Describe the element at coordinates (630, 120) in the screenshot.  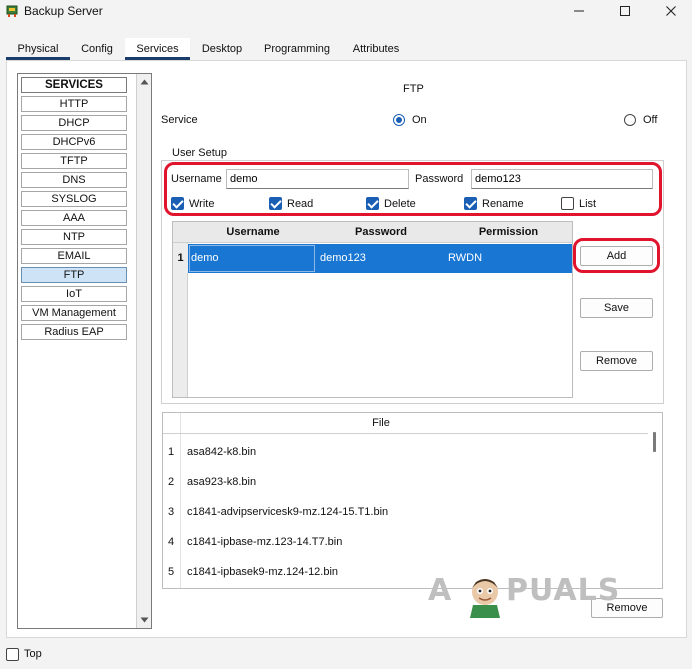
I see `service-off-radio` at that location.